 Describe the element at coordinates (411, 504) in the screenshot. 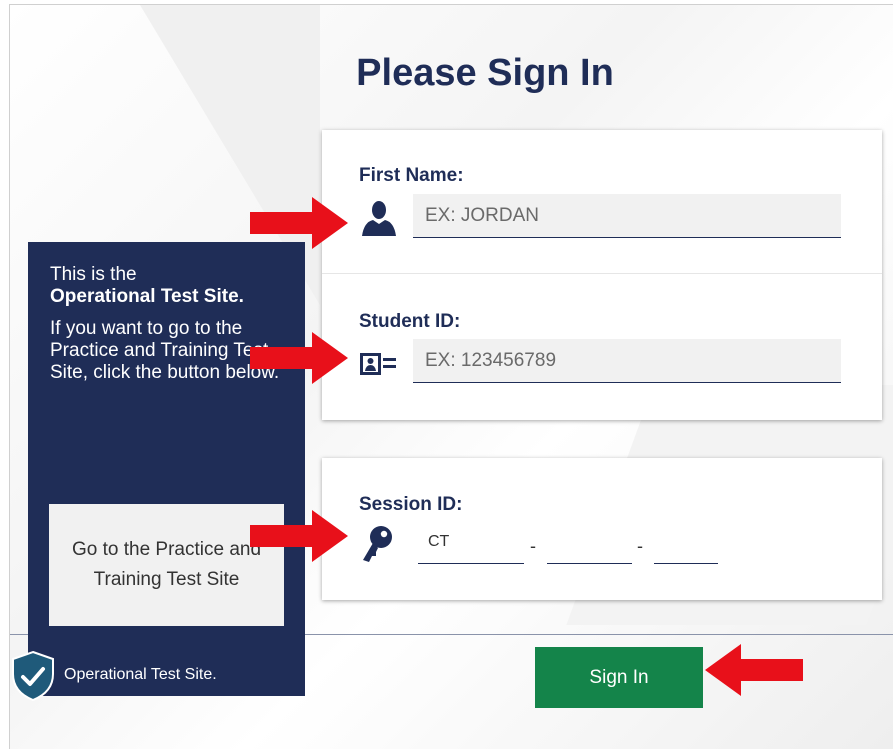

I see `session-id-label: Session ID:` at that location.